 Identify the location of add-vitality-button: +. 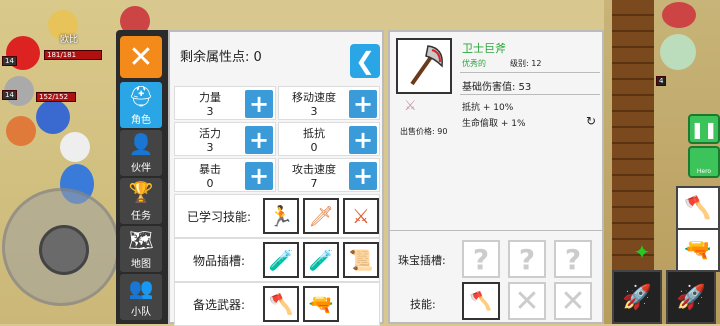
(259, 140).